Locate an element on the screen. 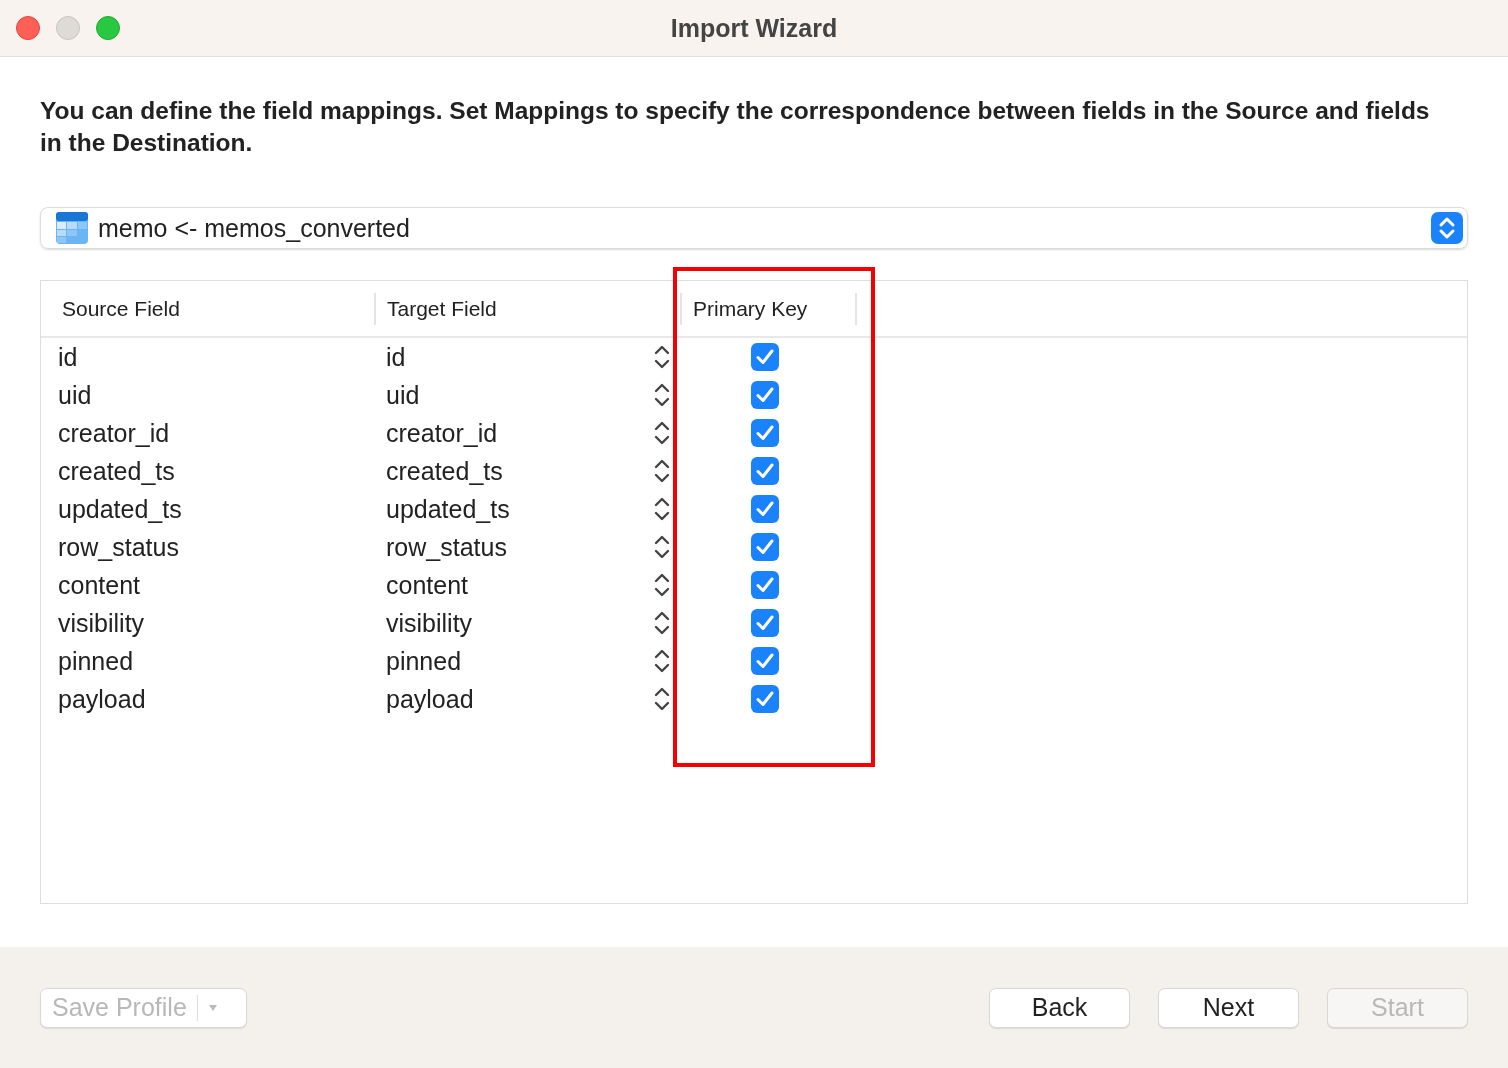 Image resolution: width=1508 pixels, height=1068 pixels. target-field-popup: created_ts is located at coordinates (444, 471).